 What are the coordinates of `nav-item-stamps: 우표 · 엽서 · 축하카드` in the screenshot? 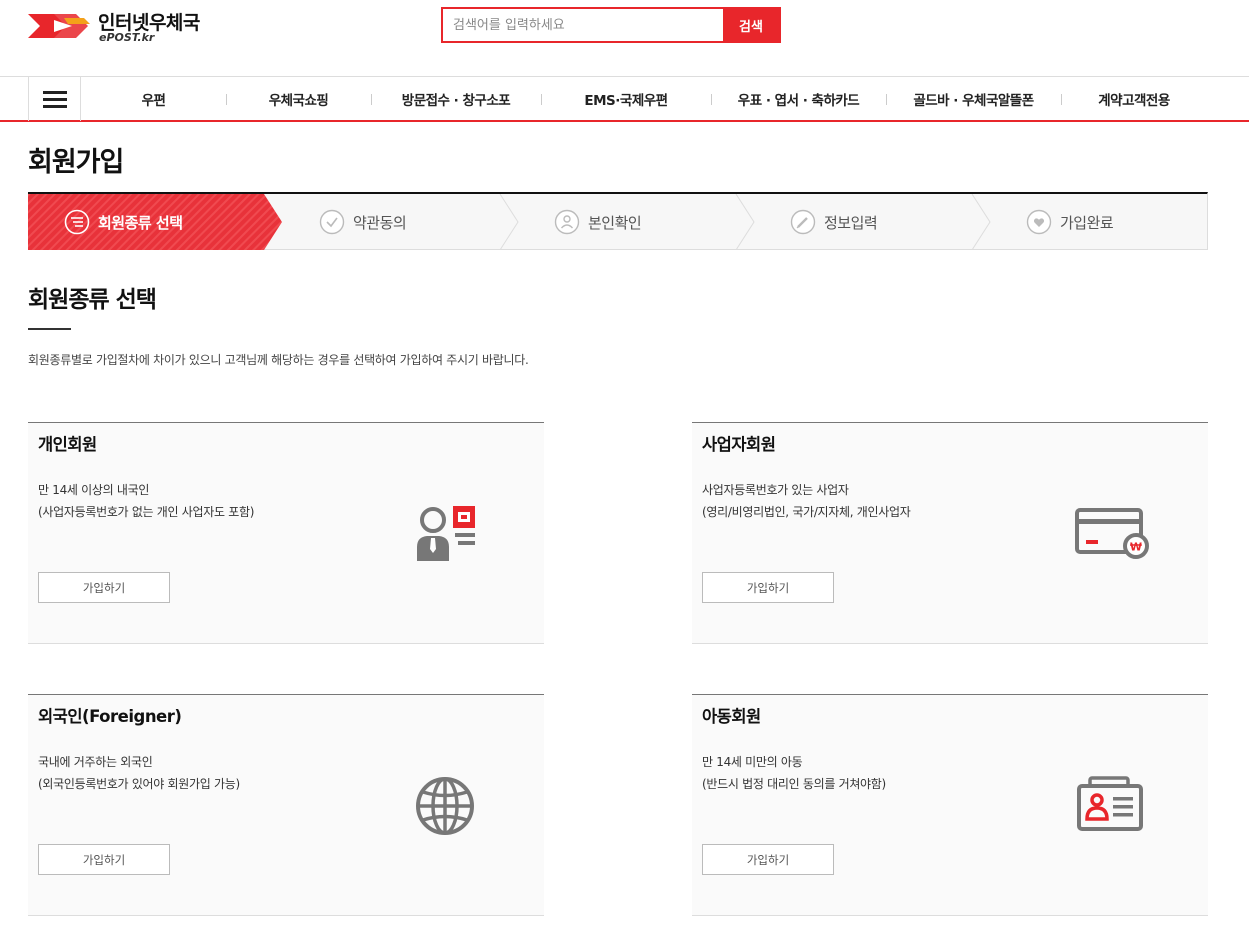 It's located at (798, 99).